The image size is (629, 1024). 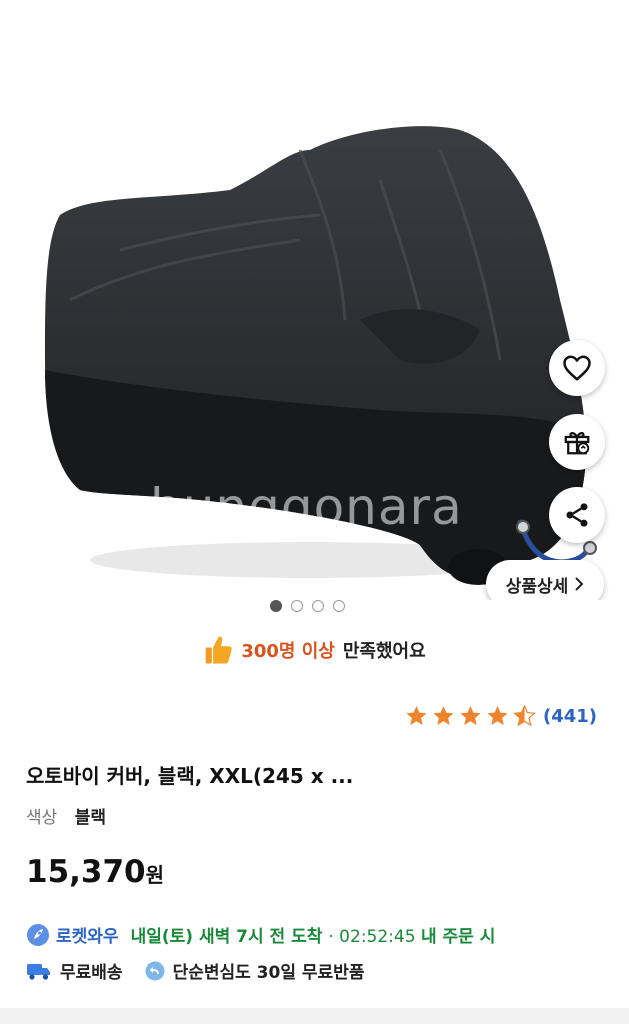 What do you see at coordinates (458, 937) in the screenshot?
I see `order-condition: 내 주문 시` at bounding box center [458, 937].